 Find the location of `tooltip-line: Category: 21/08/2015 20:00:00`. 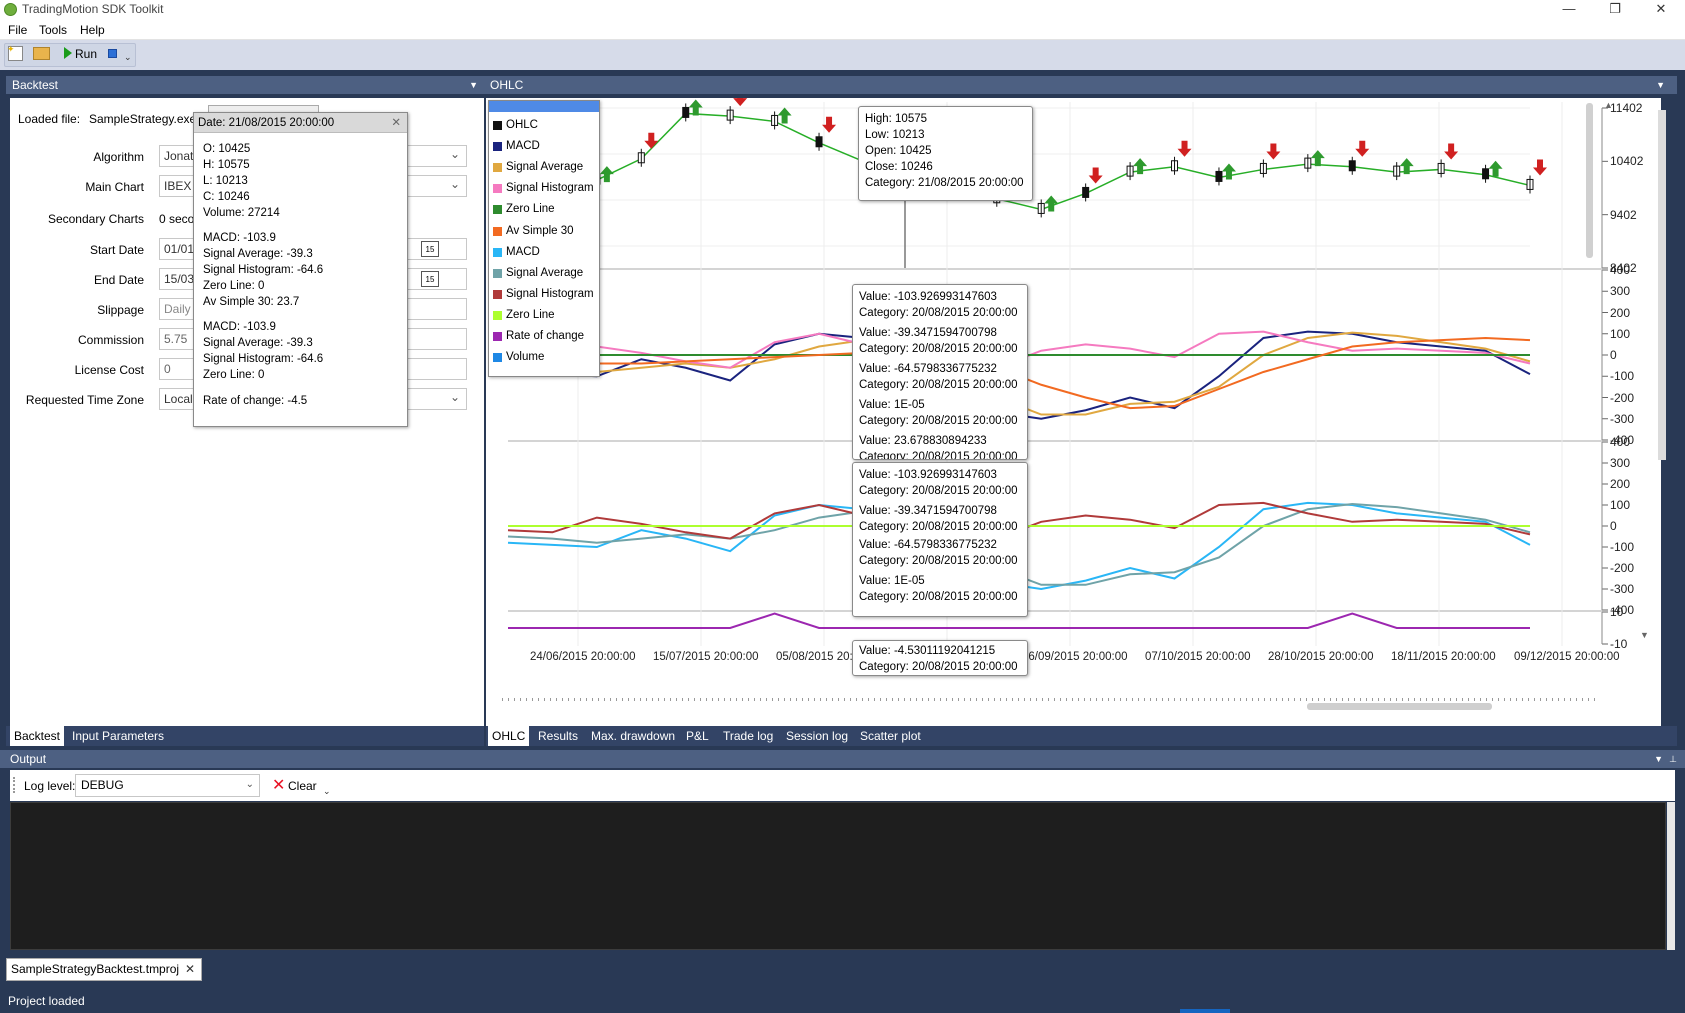

tooltip-line: Category: 21/08/2015 20:00:00 is located at coordinates (944, 183).